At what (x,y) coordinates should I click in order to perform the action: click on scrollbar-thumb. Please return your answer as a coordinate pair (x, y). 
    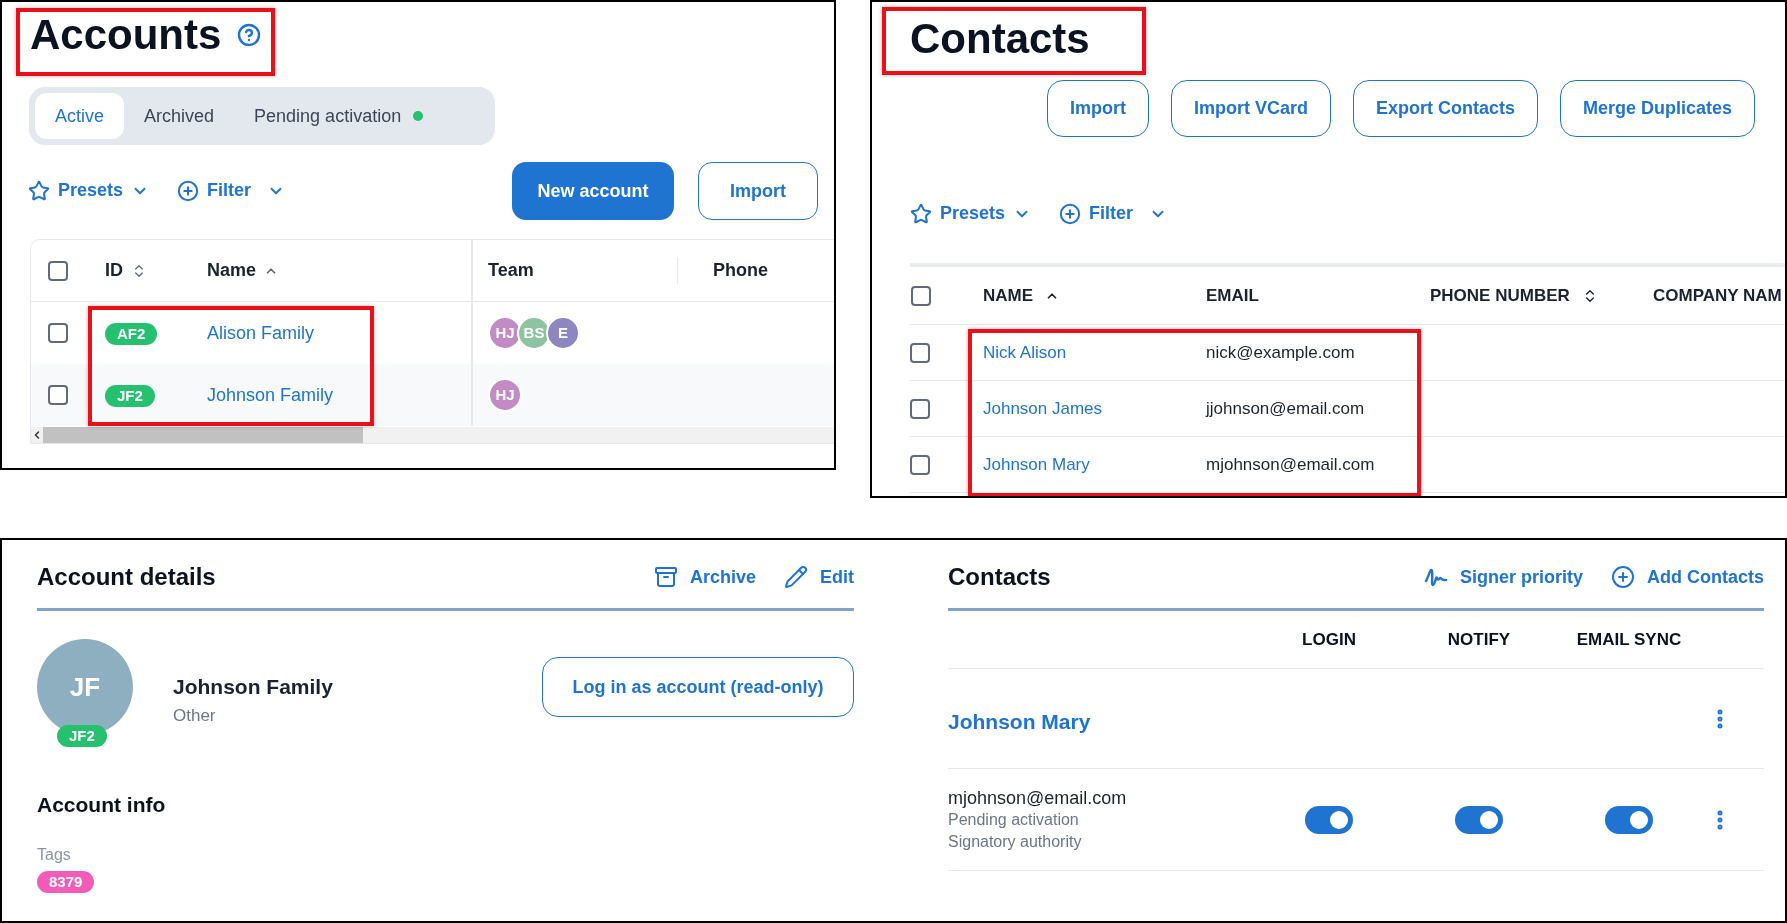
    Looking at the image, I should click on (203, 435).